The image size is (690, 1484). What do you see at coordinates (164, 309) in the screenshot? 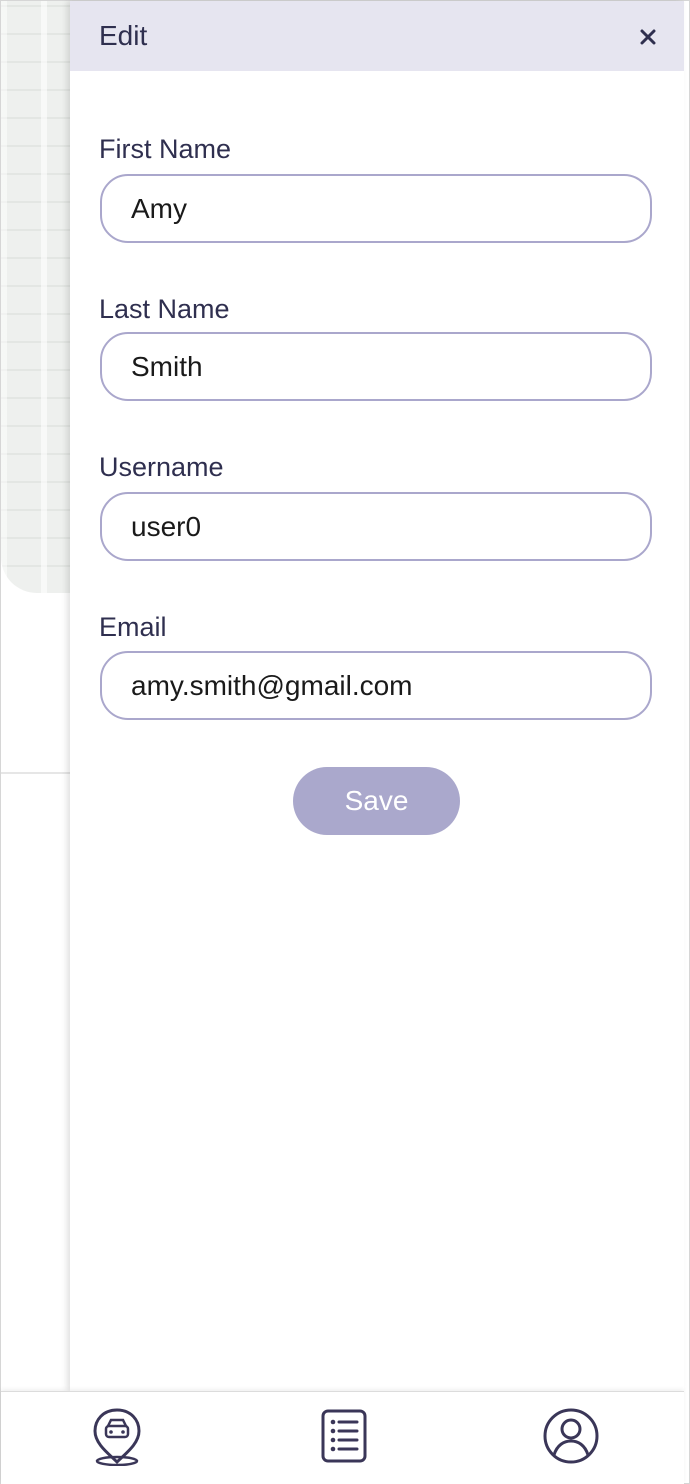
I see `last-name-label: Last Name` at bounding box center [164, 309].